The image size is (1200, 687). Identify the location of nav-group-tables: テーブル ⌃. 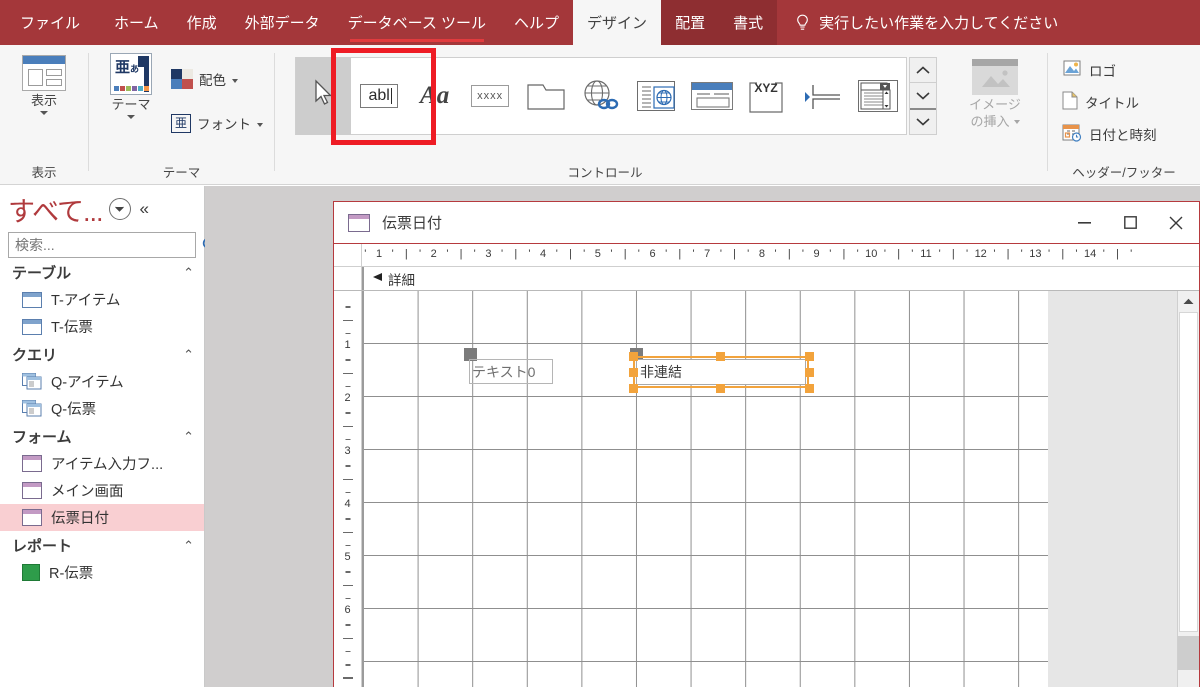
(102, 272).